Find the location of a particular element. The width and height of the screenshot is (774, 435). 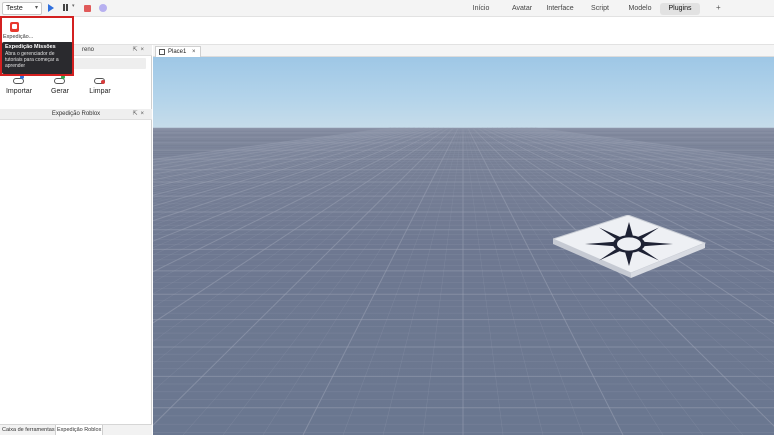

clear-button: Limpar is located at coordinates (100, 87).